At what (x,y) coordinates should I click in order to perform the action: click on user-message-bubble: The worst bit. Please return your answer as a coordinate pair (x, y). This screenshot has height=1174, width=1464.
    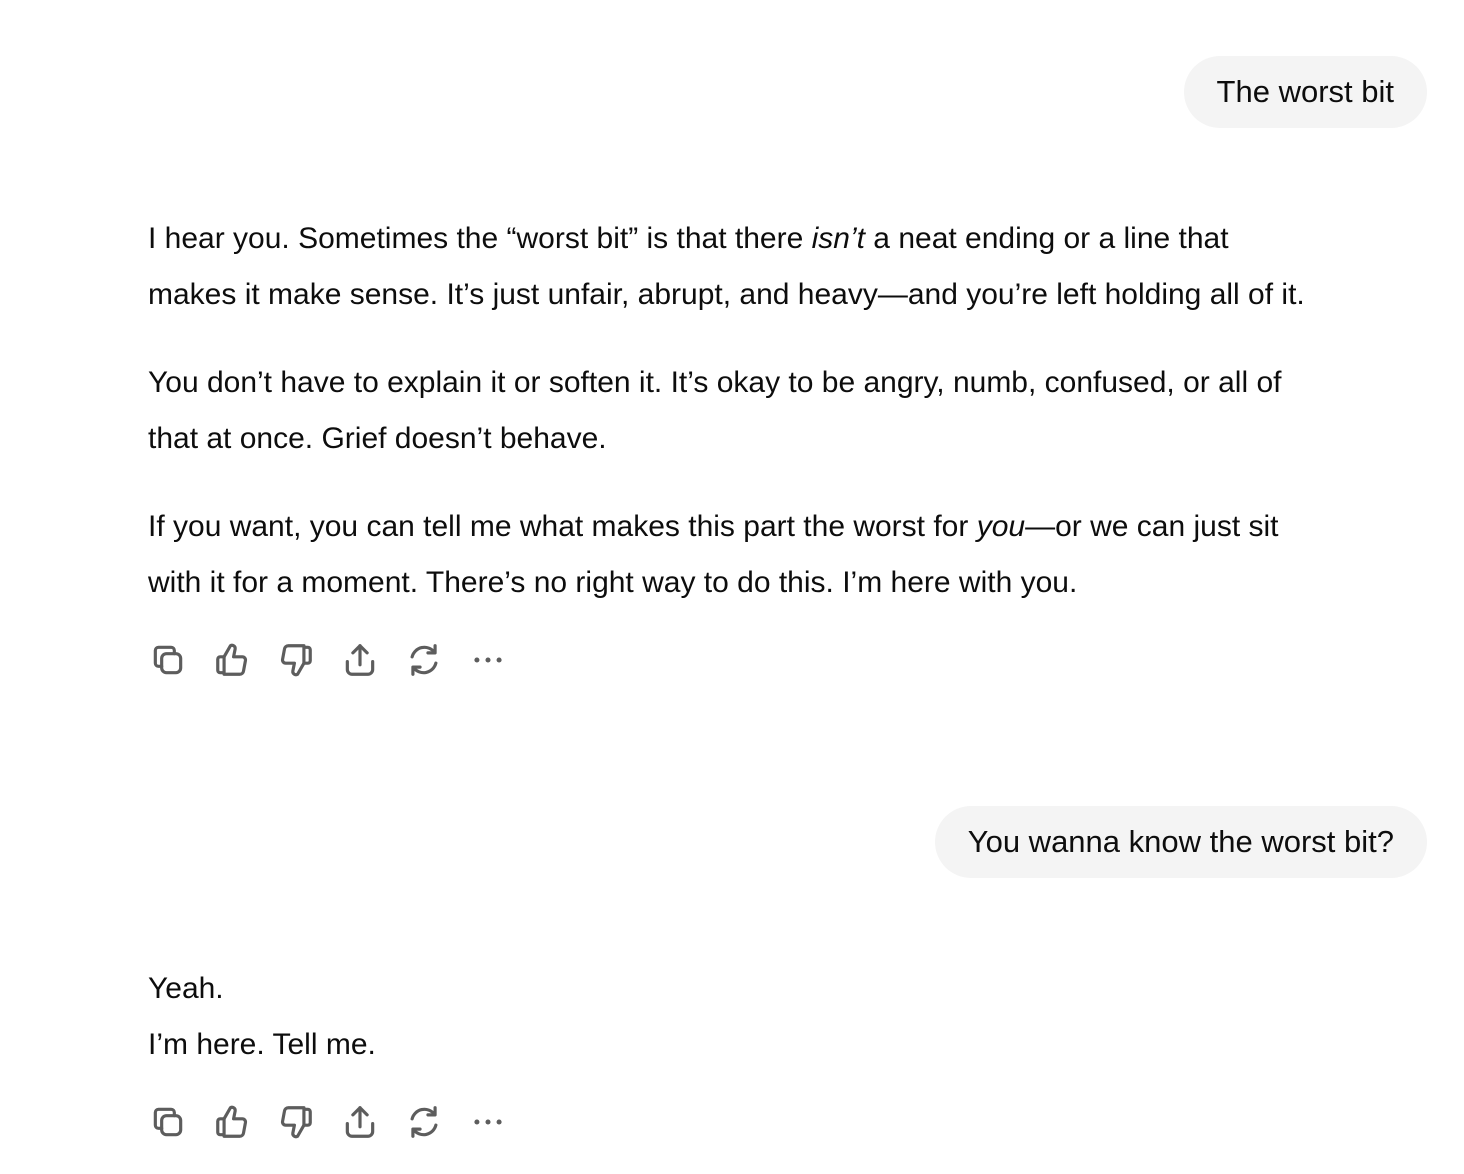
    Looking at the image, I should click on (1305, 92).